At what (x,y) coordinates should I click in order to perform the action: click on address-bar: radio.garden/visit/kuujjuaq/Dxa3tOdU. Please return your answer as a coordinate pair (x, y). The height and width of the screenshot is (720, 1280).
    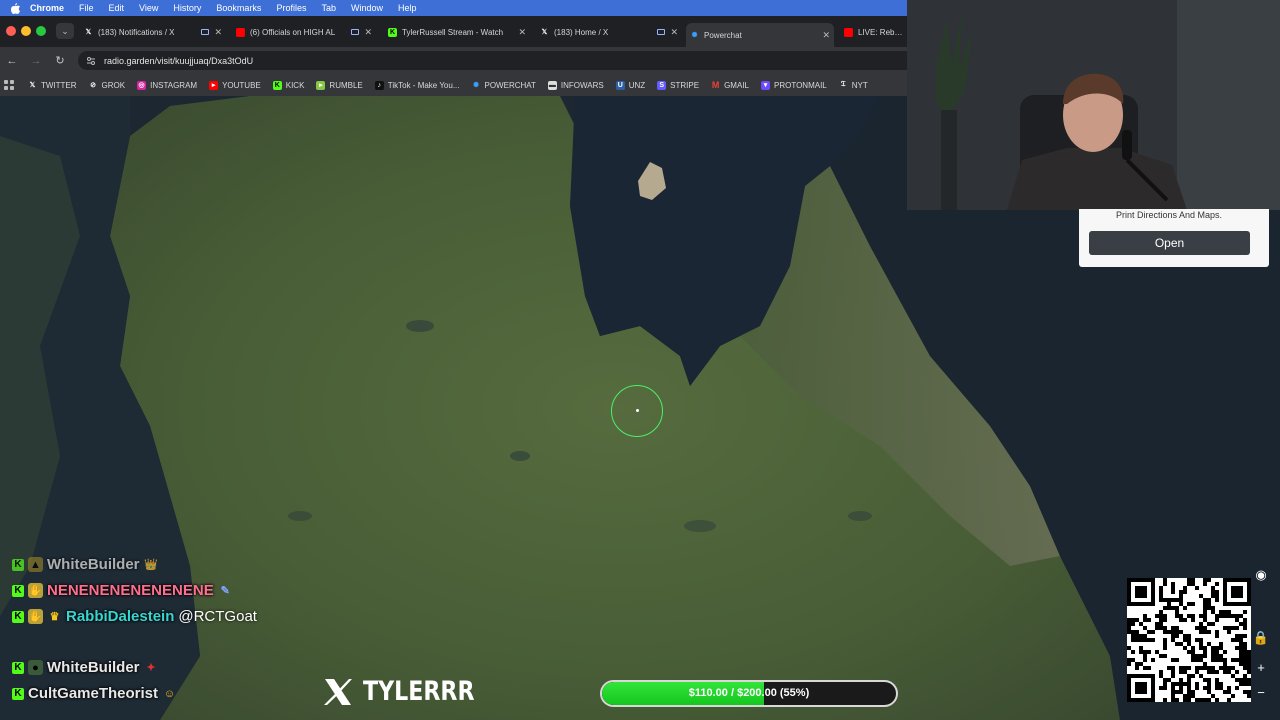
    Looking at the image, I should click on (492, 60).